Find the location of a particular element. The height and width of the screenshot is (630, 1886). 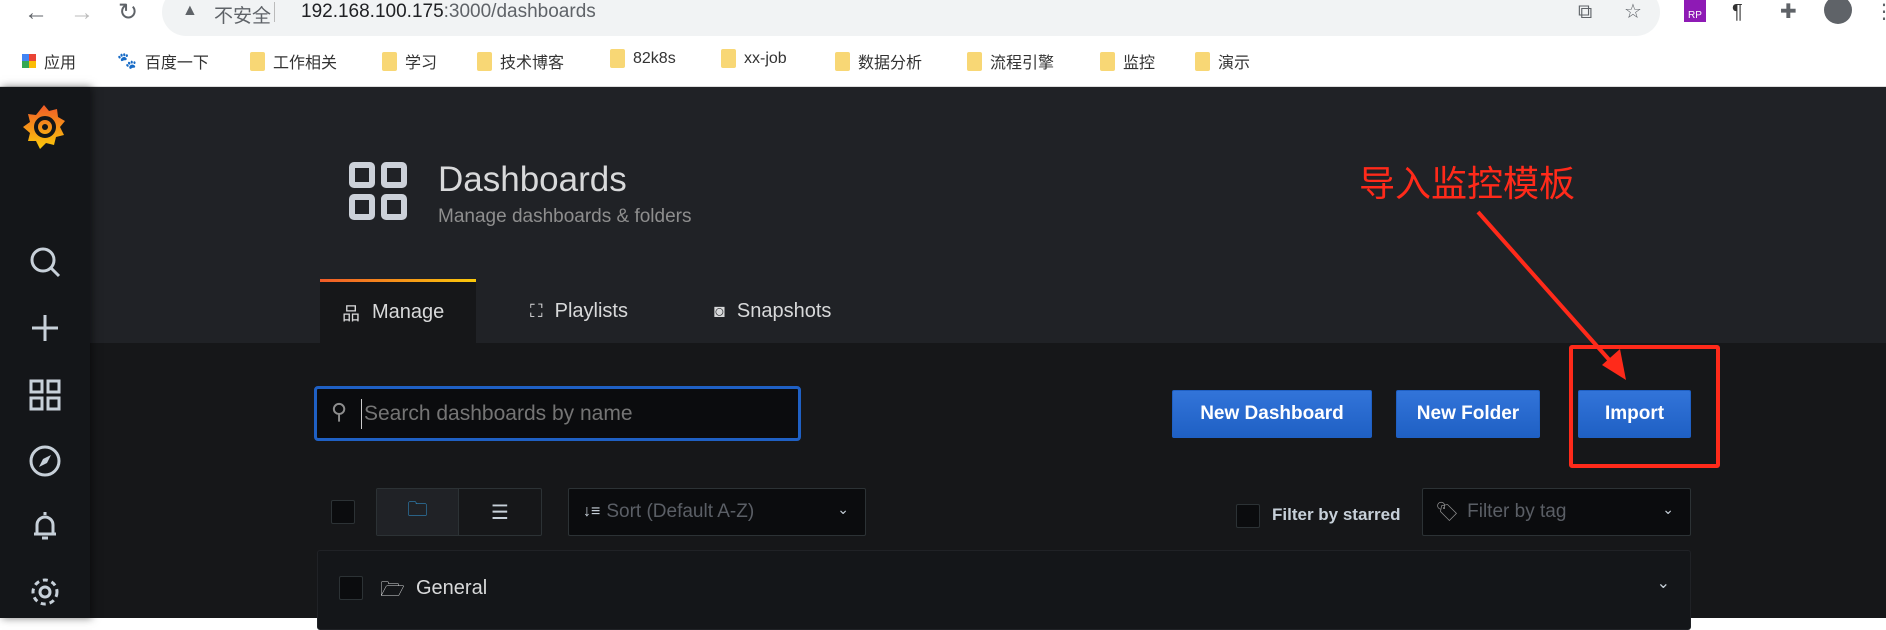

search-icon is located at coordinates (45, 262).